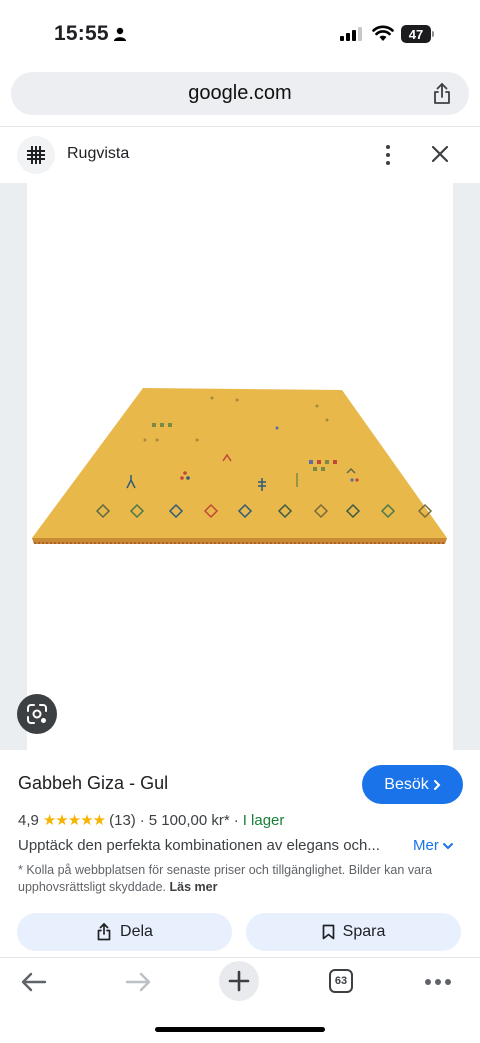  What do you see at coordinates (416, 34) in the screenshot?
I see `battery-icon: 47` at bounding box center [416, 34].